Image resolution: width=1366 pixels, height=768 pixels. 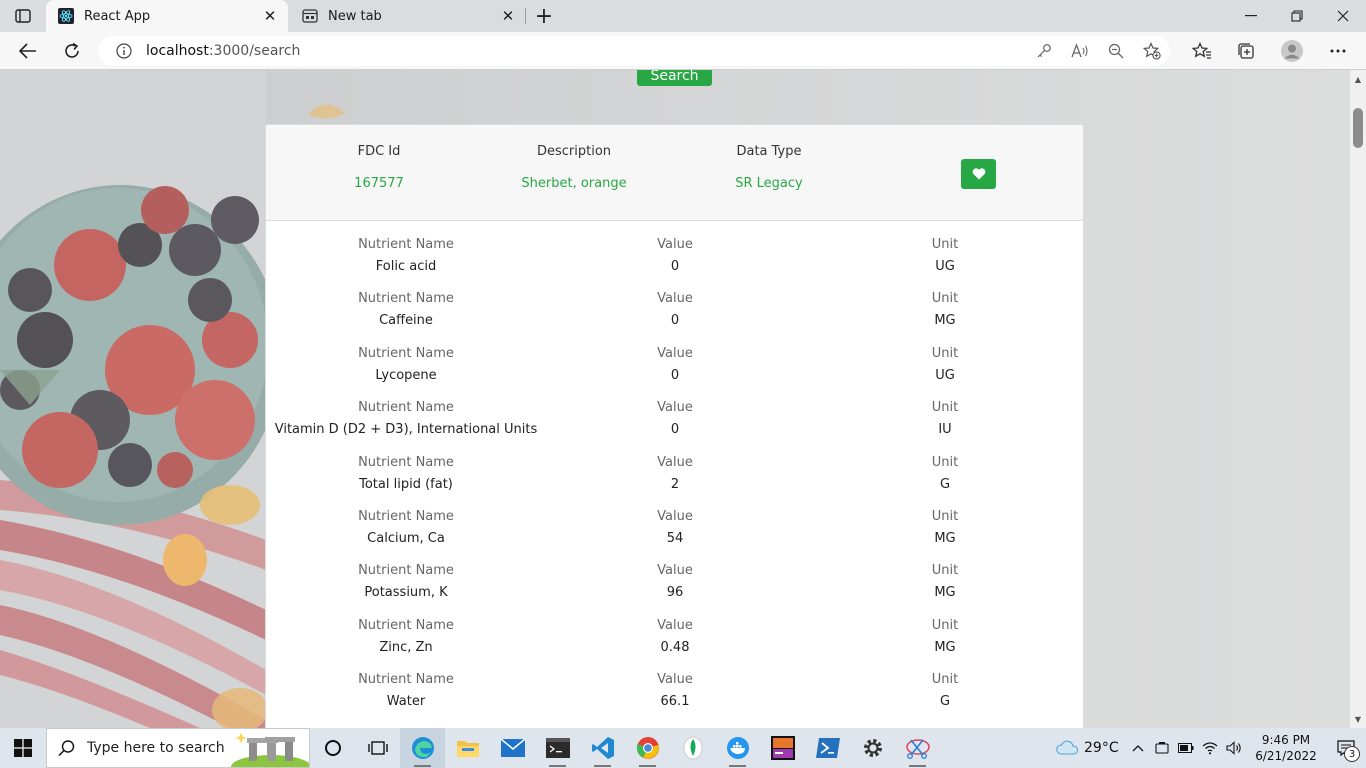 What do you see at coordinates (1297, 16) in the screenshot?
I see `restore-icon` at bounding box center [1297, 16].